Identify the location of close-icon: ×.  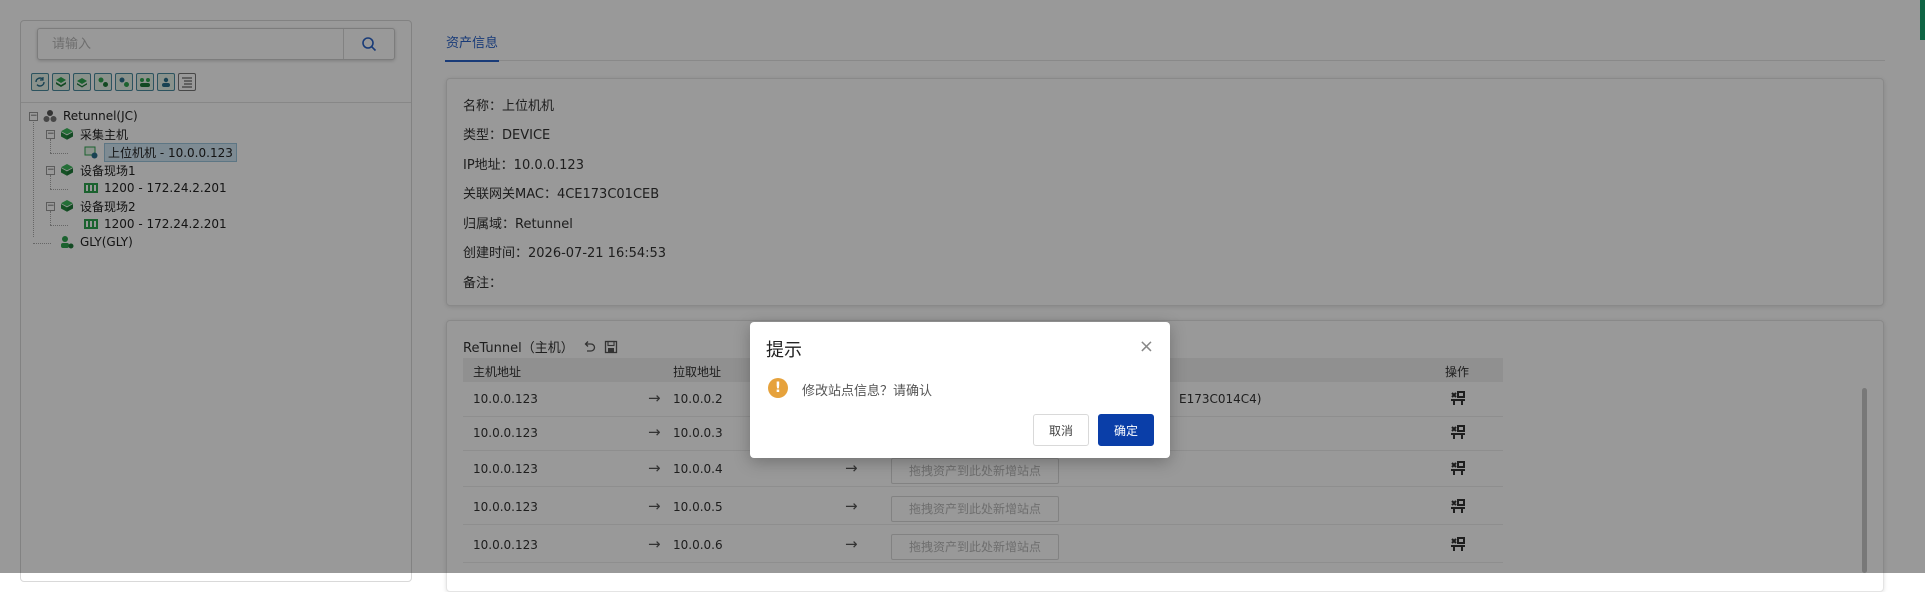
(1146, 347).